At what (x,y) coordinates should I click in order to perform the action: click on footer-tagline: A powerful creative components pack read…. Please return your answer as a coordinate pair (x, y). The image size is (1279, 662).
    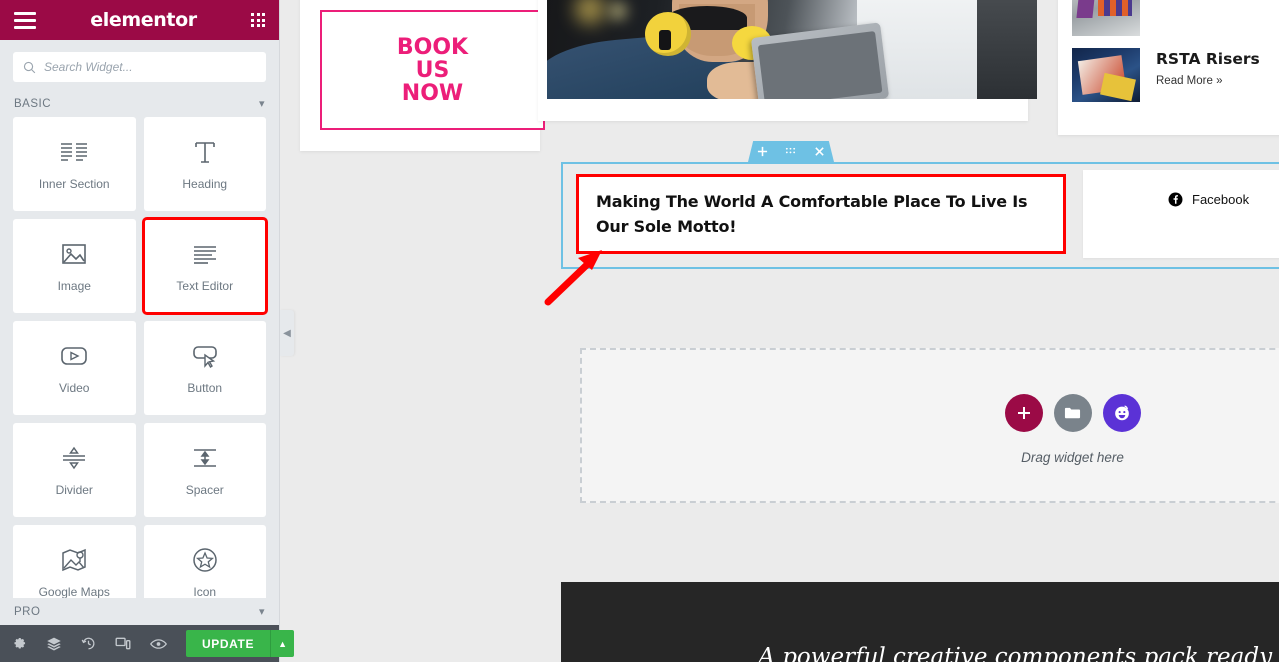
    Looking at the image, I should click on (1018, 653).